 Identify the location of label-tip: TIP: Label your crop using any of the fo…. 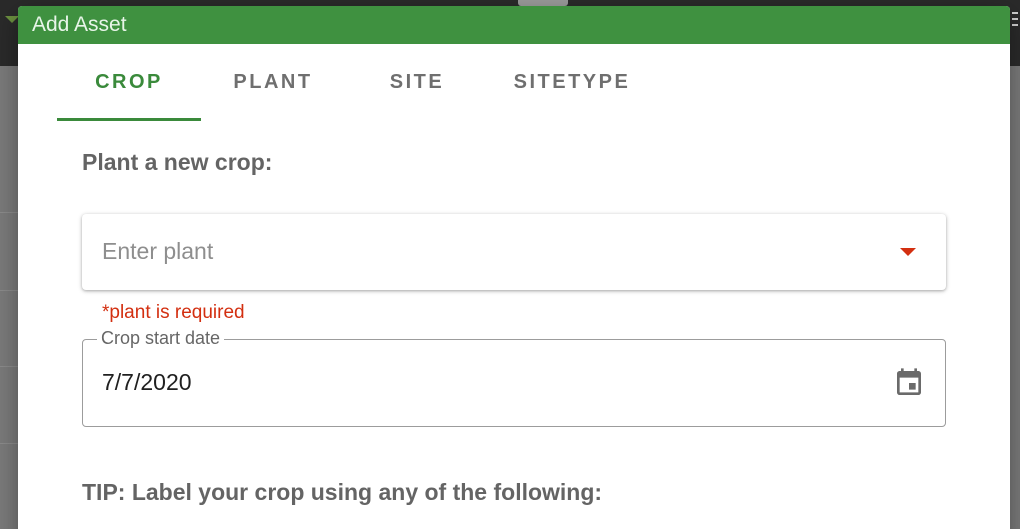
(342, 492).